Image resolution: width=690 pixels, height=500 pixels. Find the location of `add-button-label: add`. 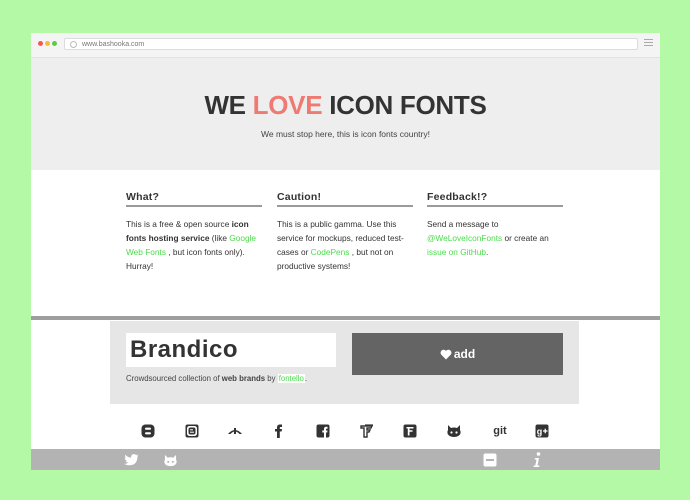

add-button-label: add is located at coordinates (464, 354).